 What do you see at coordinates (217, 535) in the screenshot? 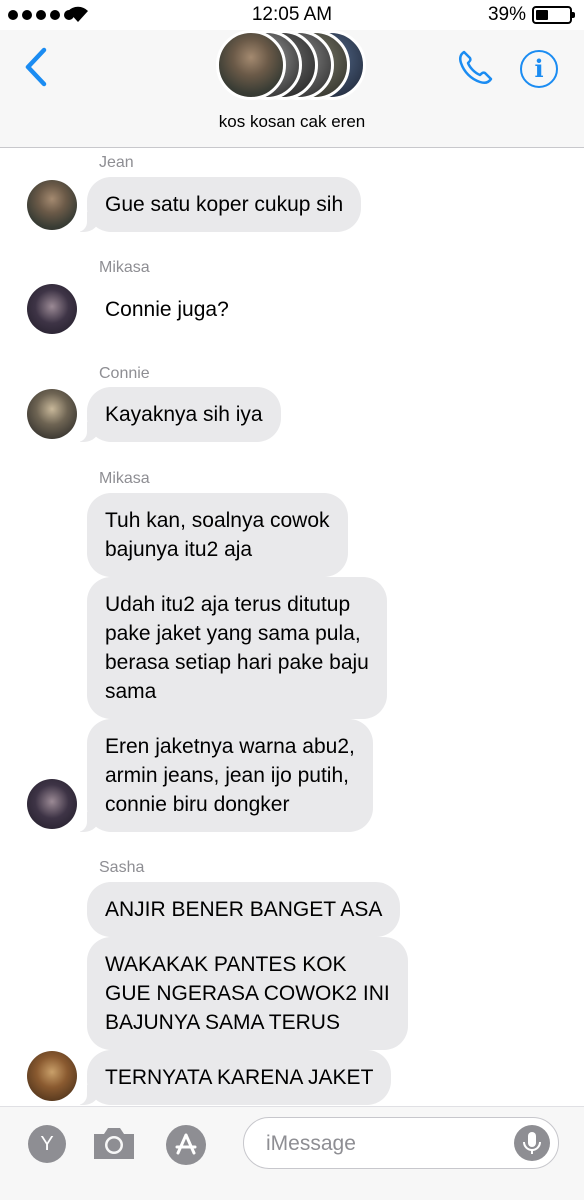
I see `message-bubble: Tuh kan, soalnya cowok bajunya itu2 aja` at bounding box center [217, 535].